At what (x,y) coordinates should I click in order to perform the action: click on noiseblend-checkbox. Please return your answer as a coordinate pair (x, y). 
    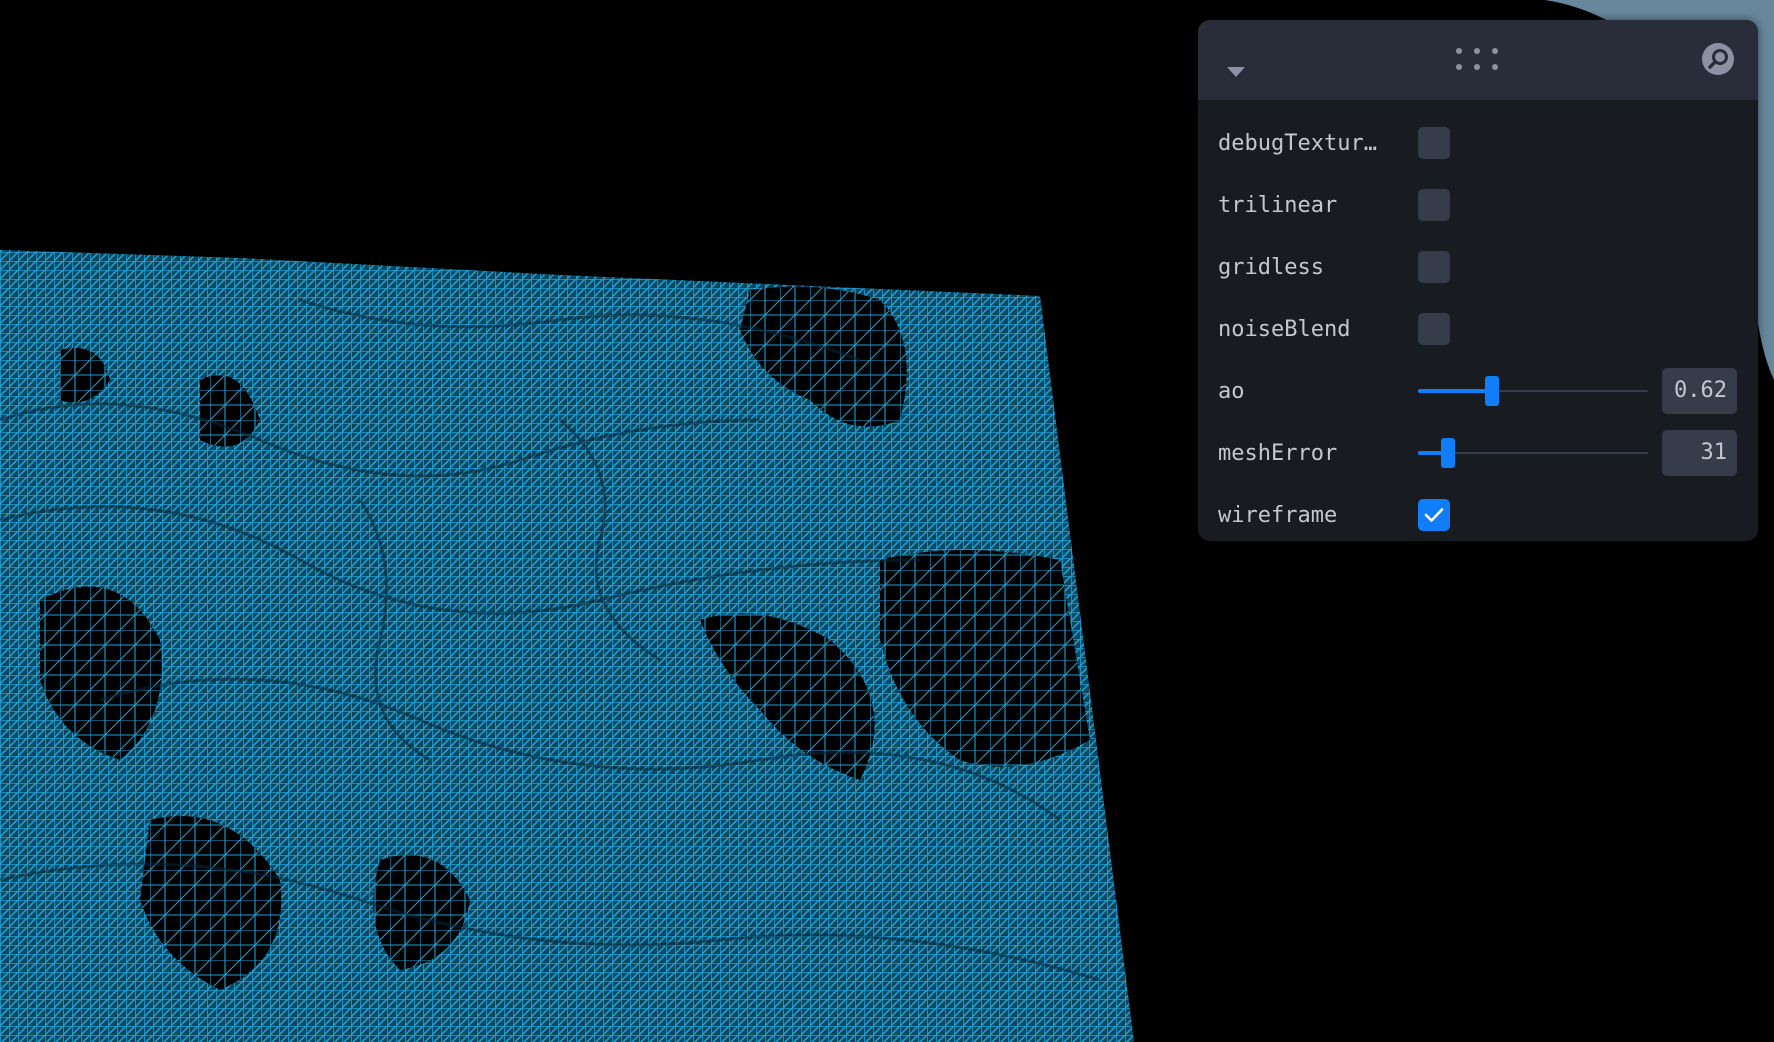
    Looking at the image, I should click on (1434, 329).